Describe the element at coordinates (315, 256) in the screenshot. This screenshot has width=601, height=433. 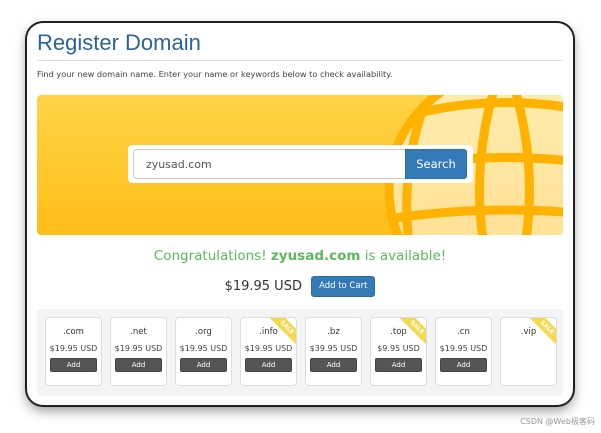
I see `available-domain: zyusad.com` at that location.